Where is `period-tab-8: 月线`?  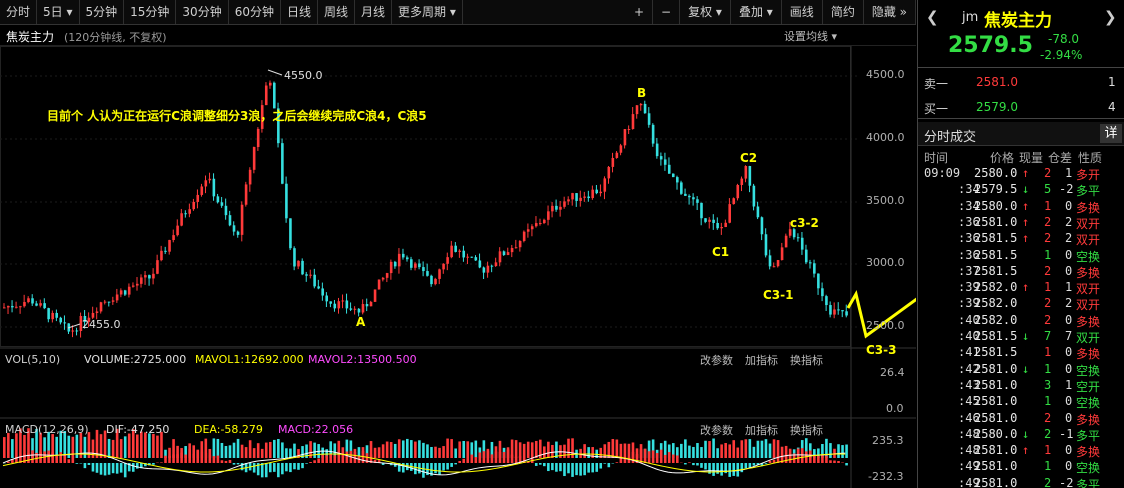 period-tab-8: 月线 is located at coordinates (374, 12).